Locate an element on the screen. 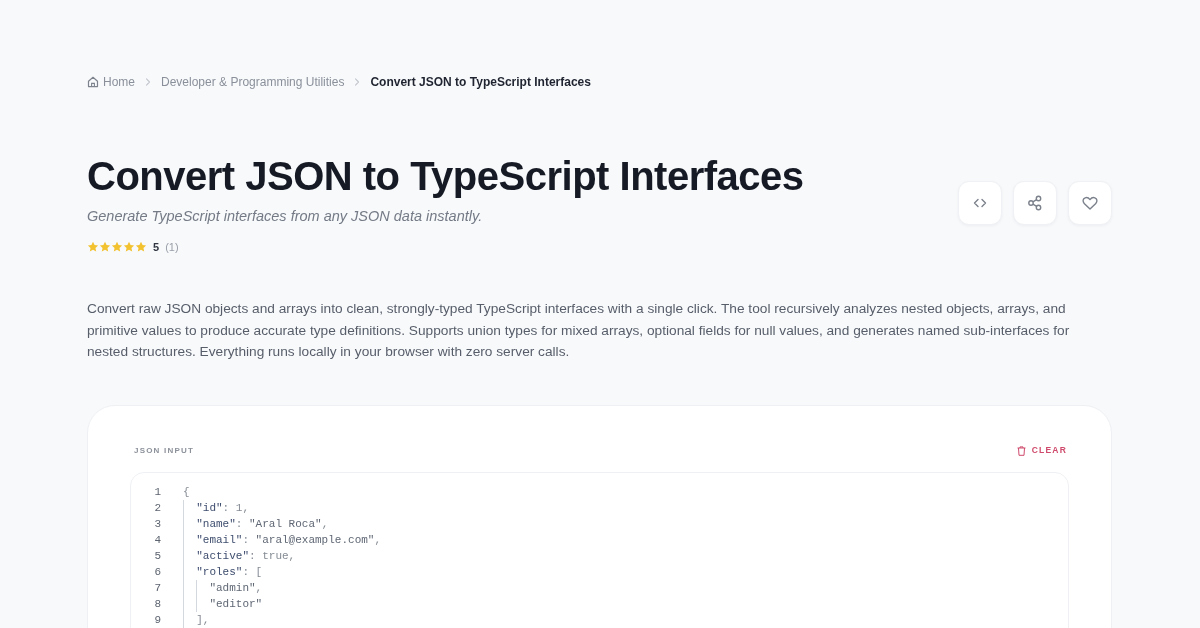 Image resolution: width=1200 pixels, height=628 pixels. home-icon is located at coordinates (93, 82).